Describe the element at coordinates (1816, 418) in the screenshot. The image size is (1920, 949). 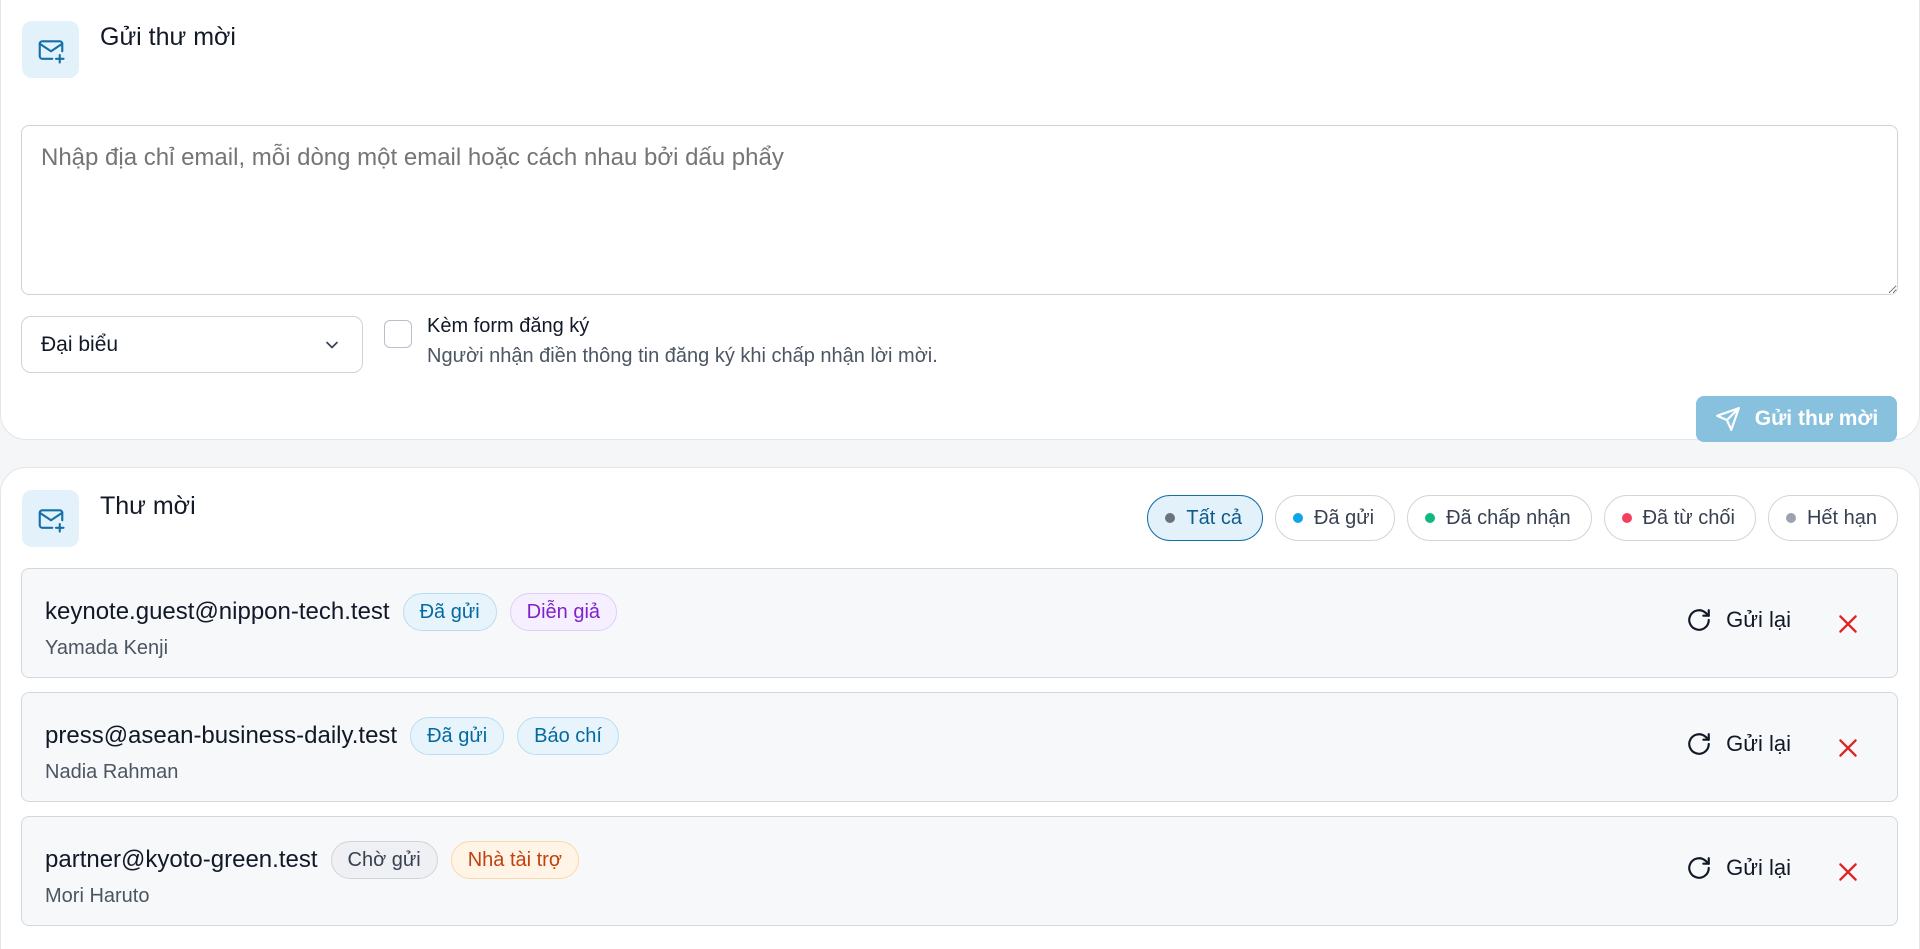
I see `send-button-label: Gửi thư mời` at that location.